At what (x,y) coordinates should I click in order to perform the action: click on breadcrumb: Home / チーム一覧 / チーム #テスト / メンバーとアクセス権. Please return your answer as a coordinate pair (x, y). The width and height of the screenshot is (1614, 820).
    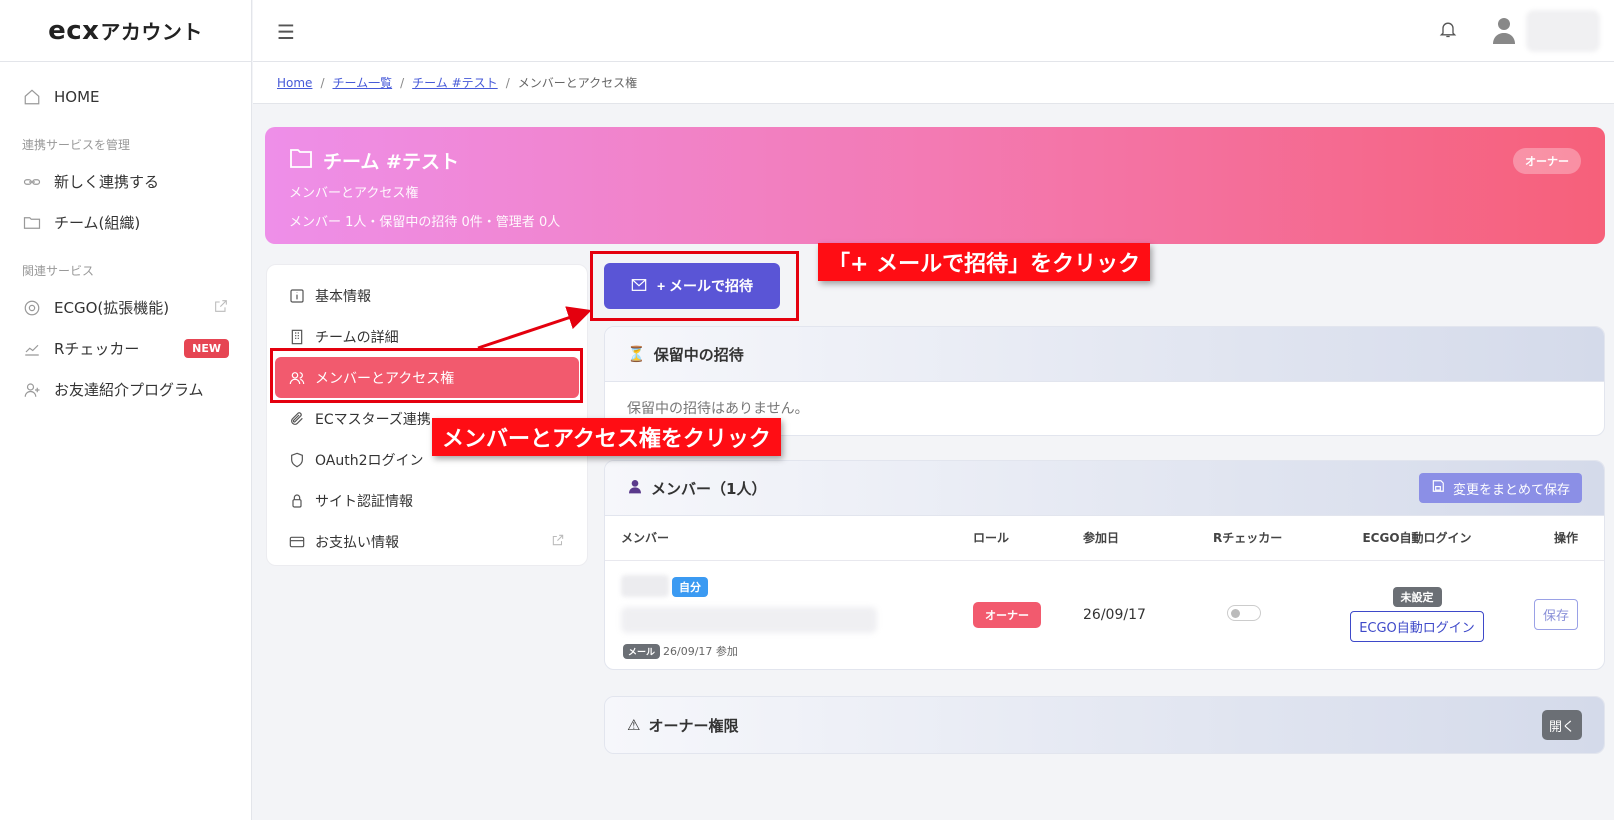
    Looking at the image, I should click on (933, 83).